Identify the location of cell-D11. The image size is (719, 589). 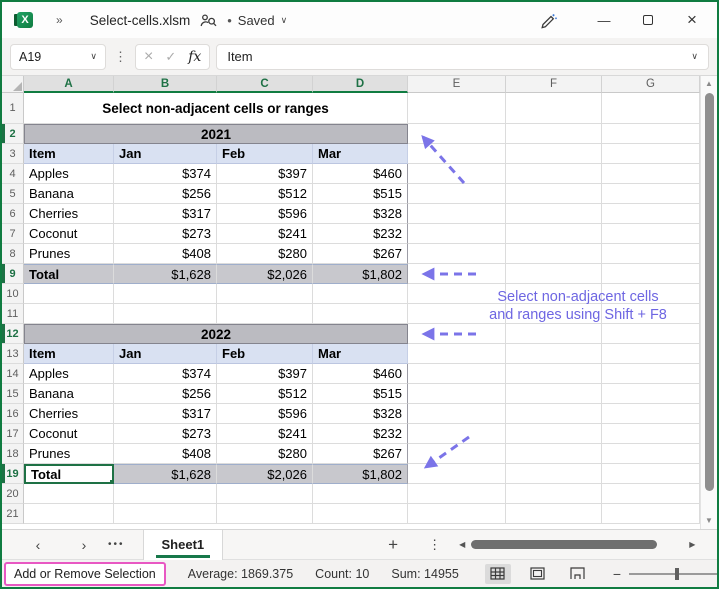
(360, 314).